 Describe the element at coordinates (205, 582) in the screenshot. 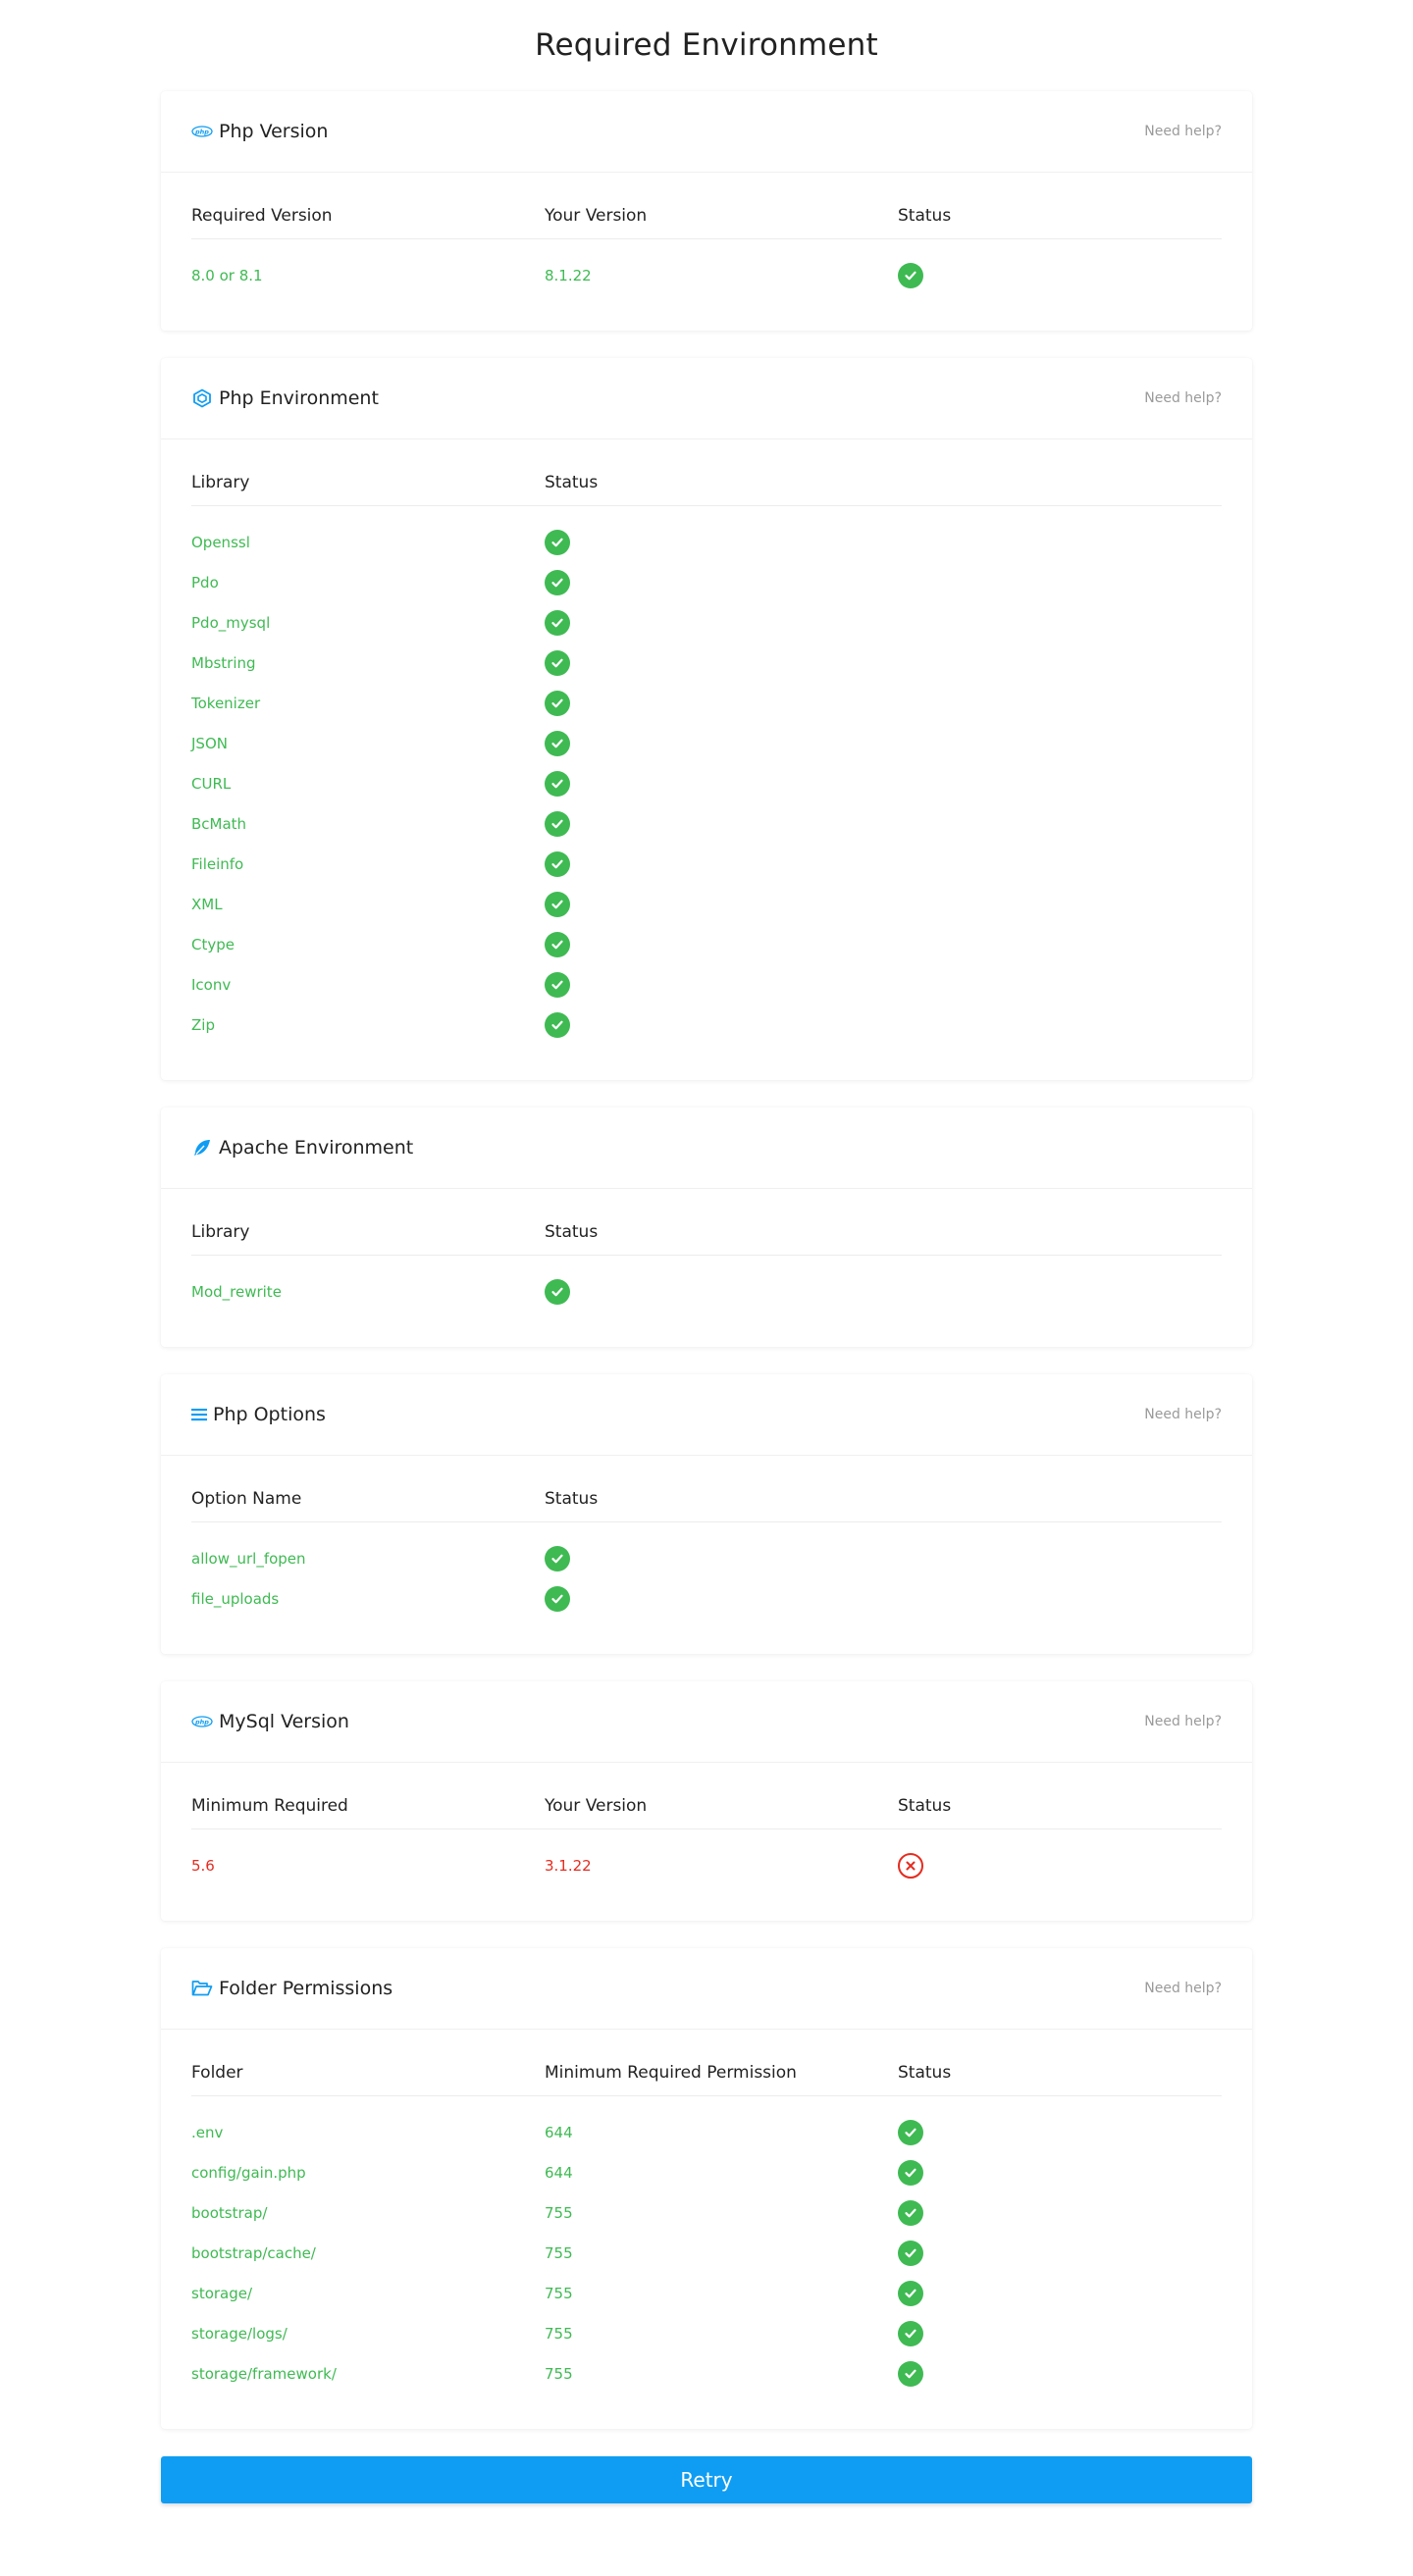

I see `library-name: Pdo` at that location.